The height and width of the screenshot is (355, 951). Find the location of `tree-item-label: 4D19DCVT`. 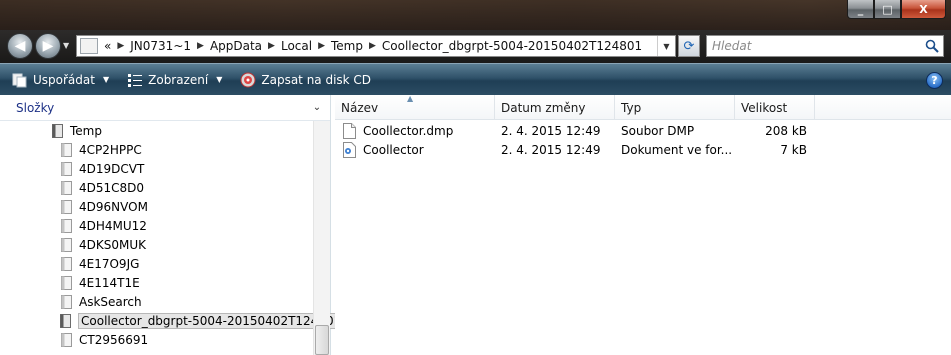

tree-item-label: 4D19DCVT is located at coordinates (112, 168).